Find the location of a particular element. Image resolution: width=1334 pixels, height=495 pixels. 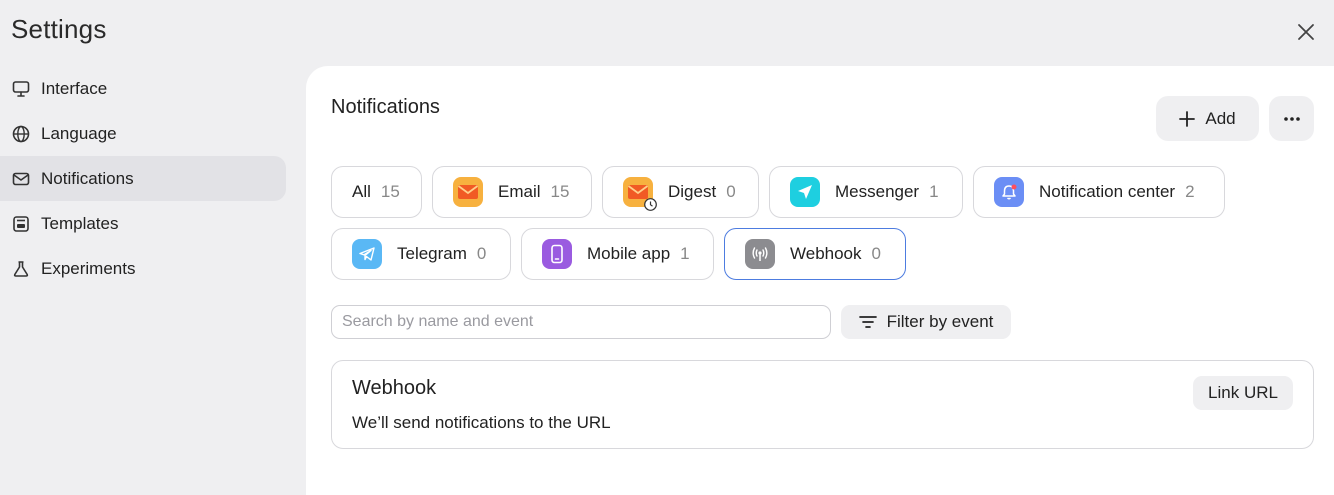

flask-icon is located at coordinates (21, 269).